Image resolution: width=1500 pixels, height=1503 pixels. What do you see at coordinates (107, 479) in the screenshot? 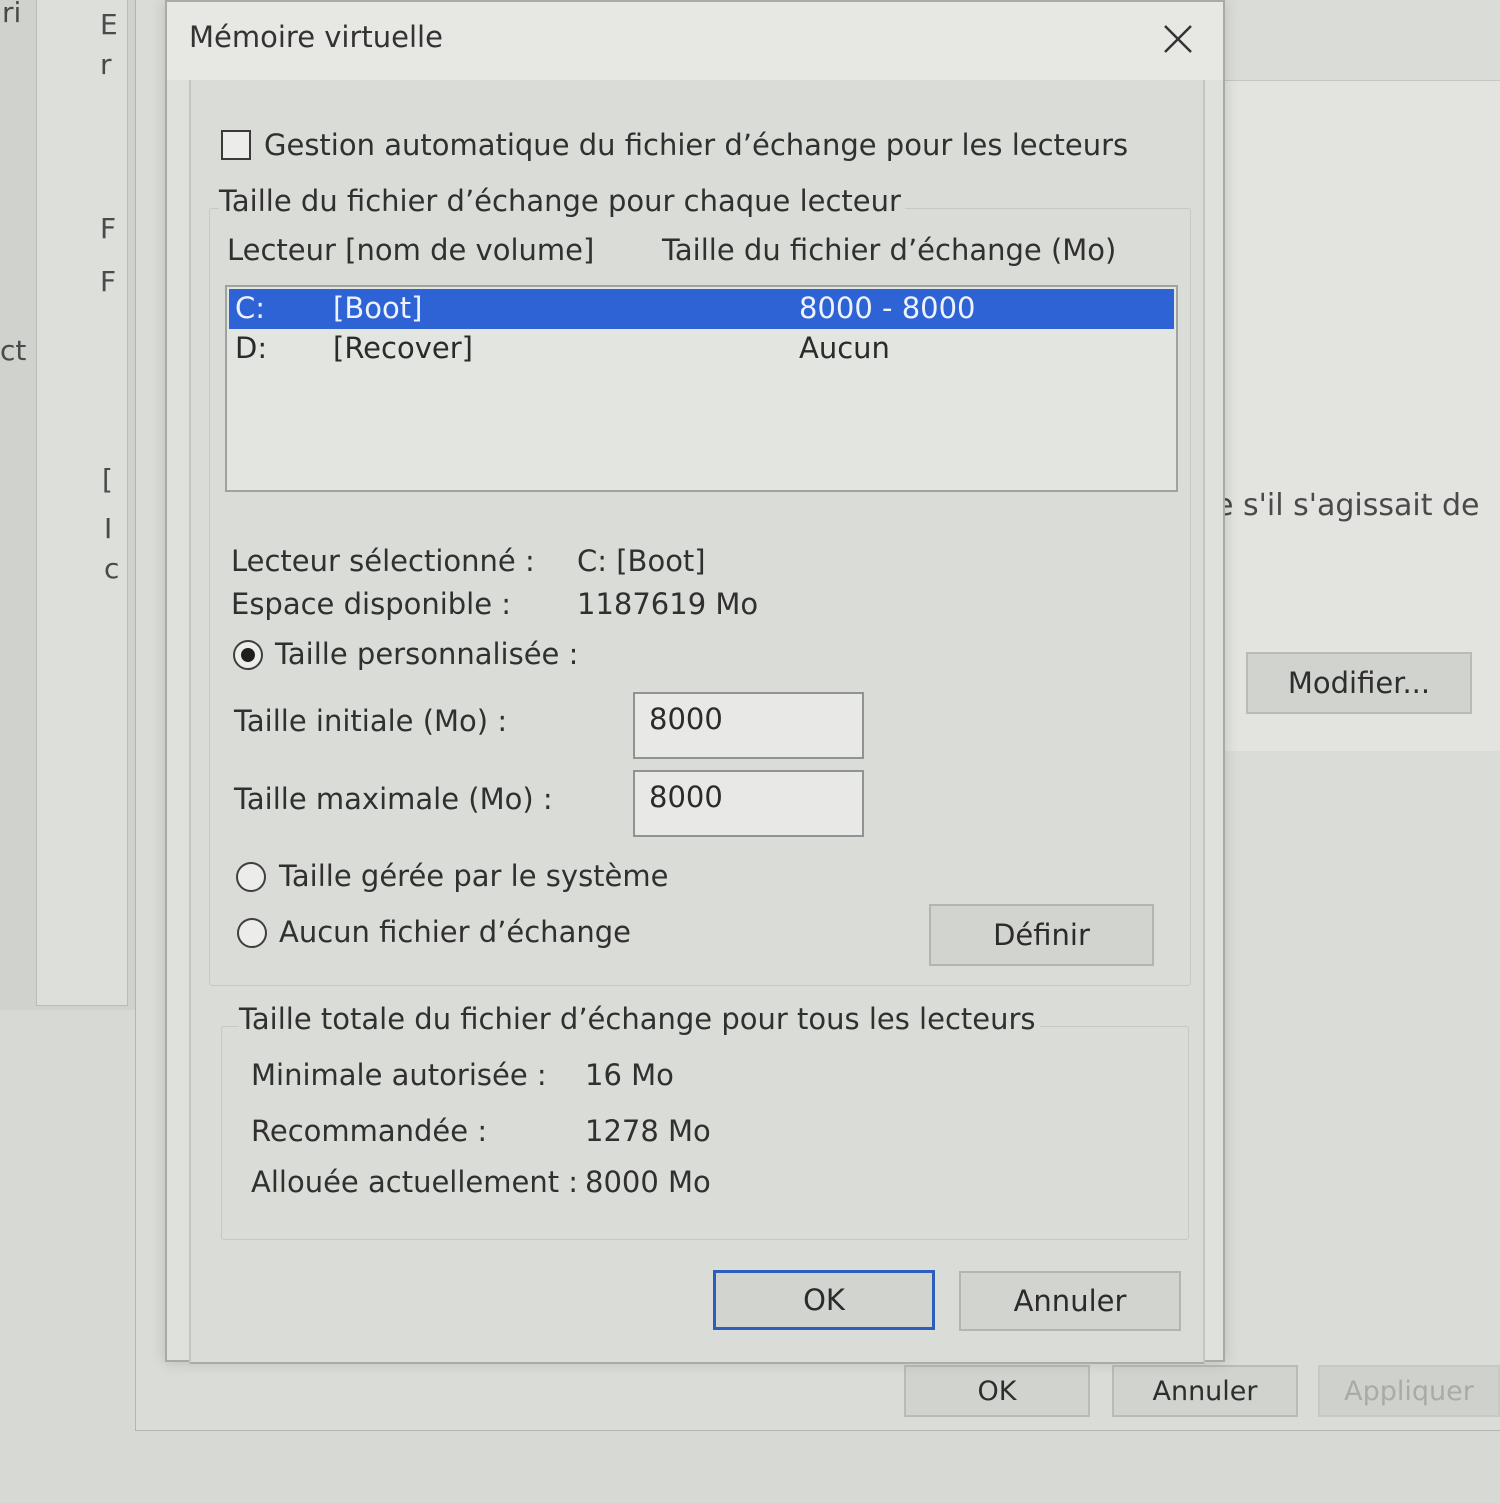
I see `background-text-fragment: [` at bounding box center [107, 479].